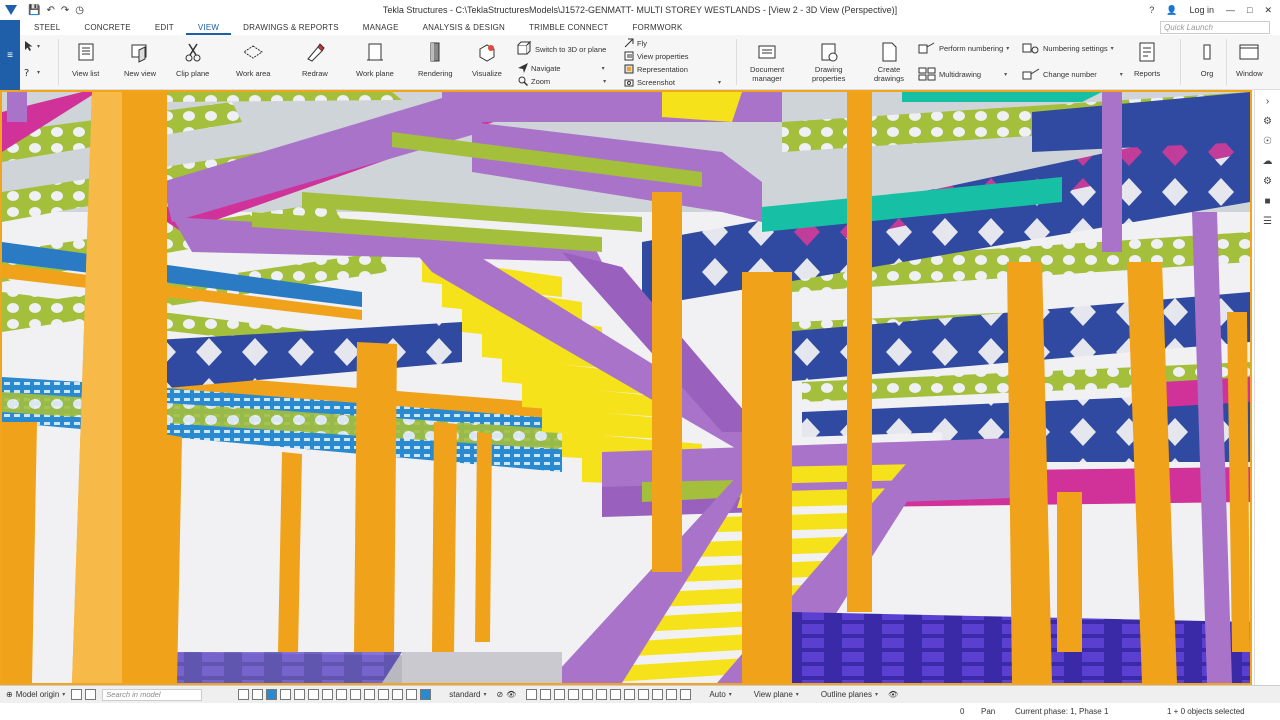 The height and width of the screenshot is (720, 1280). I want to click on tab-manage: MANAGE, so click(381, 27).